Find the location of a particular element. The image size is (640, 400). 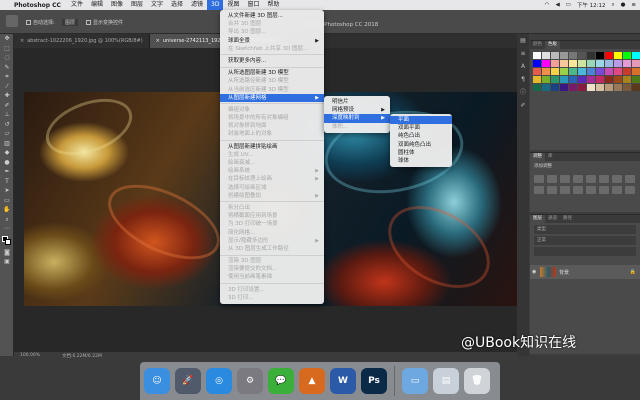

move-tool-icon is located at coordinates (12, 21).